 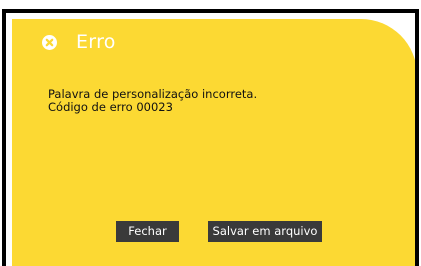 I want to click on dialog-title-bar: Erro, so click(x=79, y=42).